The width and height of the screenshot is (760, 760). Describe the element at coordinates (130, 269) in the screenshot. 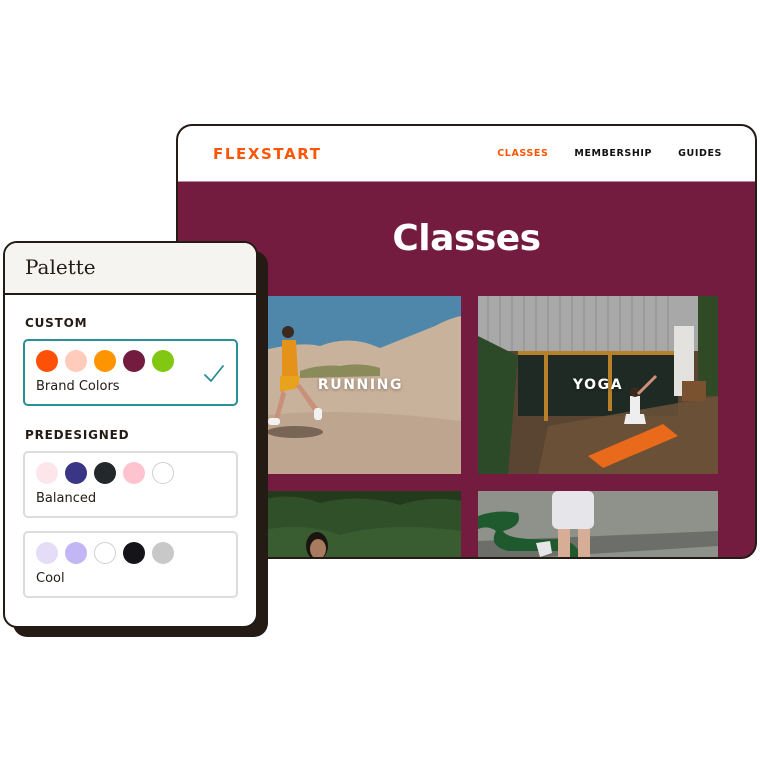

I see `palette-header: Palette` at that location.